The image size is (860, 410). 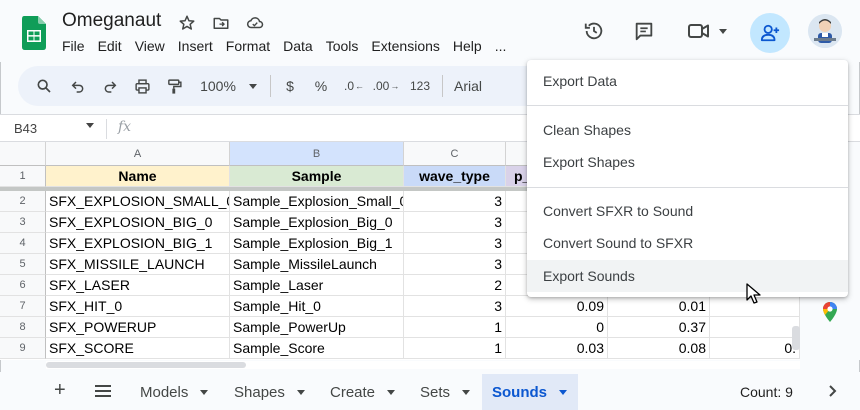 I want to click on column-header-a: A, so click(x=138, y=154).